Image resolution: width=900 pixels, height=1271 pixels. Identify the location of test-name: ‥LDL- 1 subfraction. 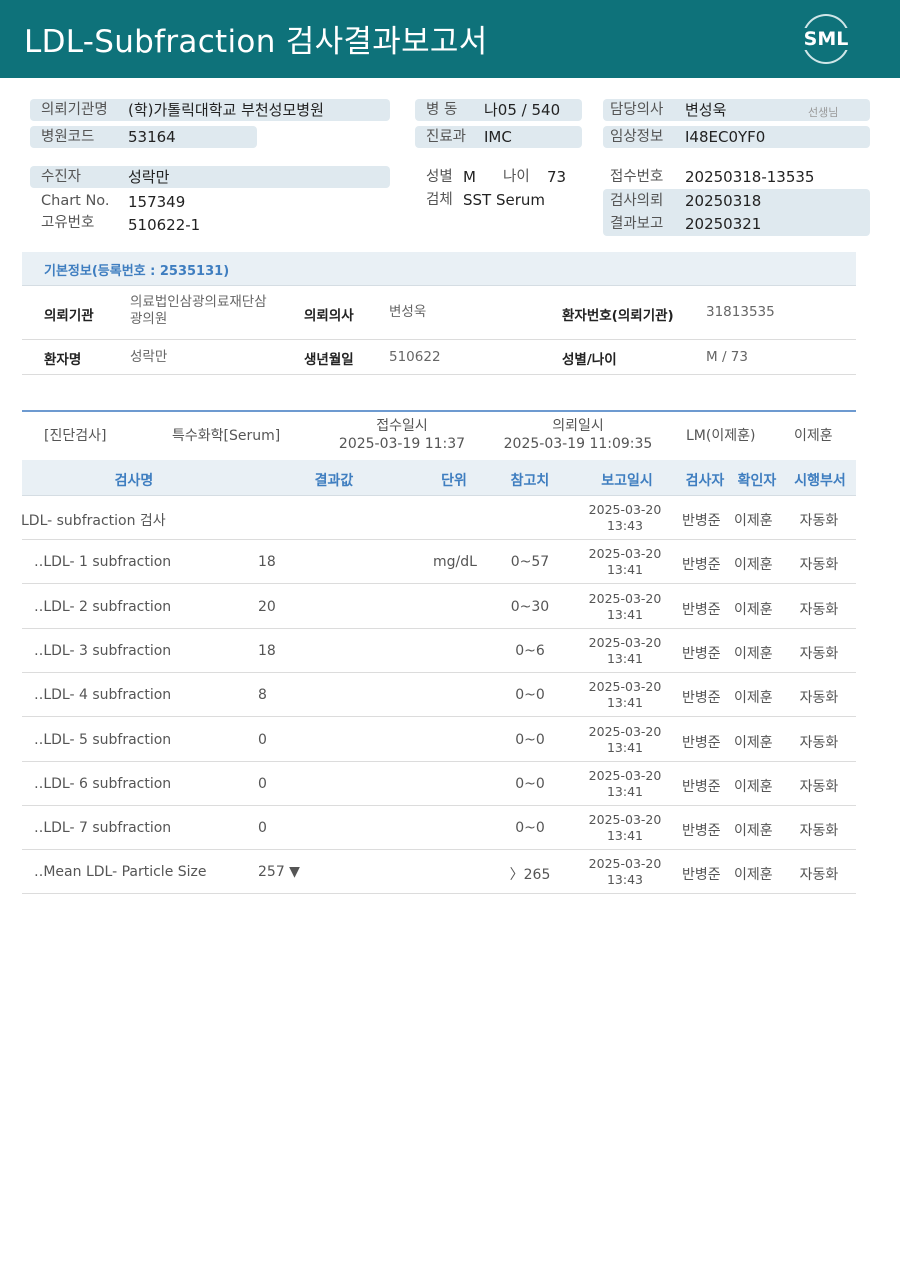
(103, 562).